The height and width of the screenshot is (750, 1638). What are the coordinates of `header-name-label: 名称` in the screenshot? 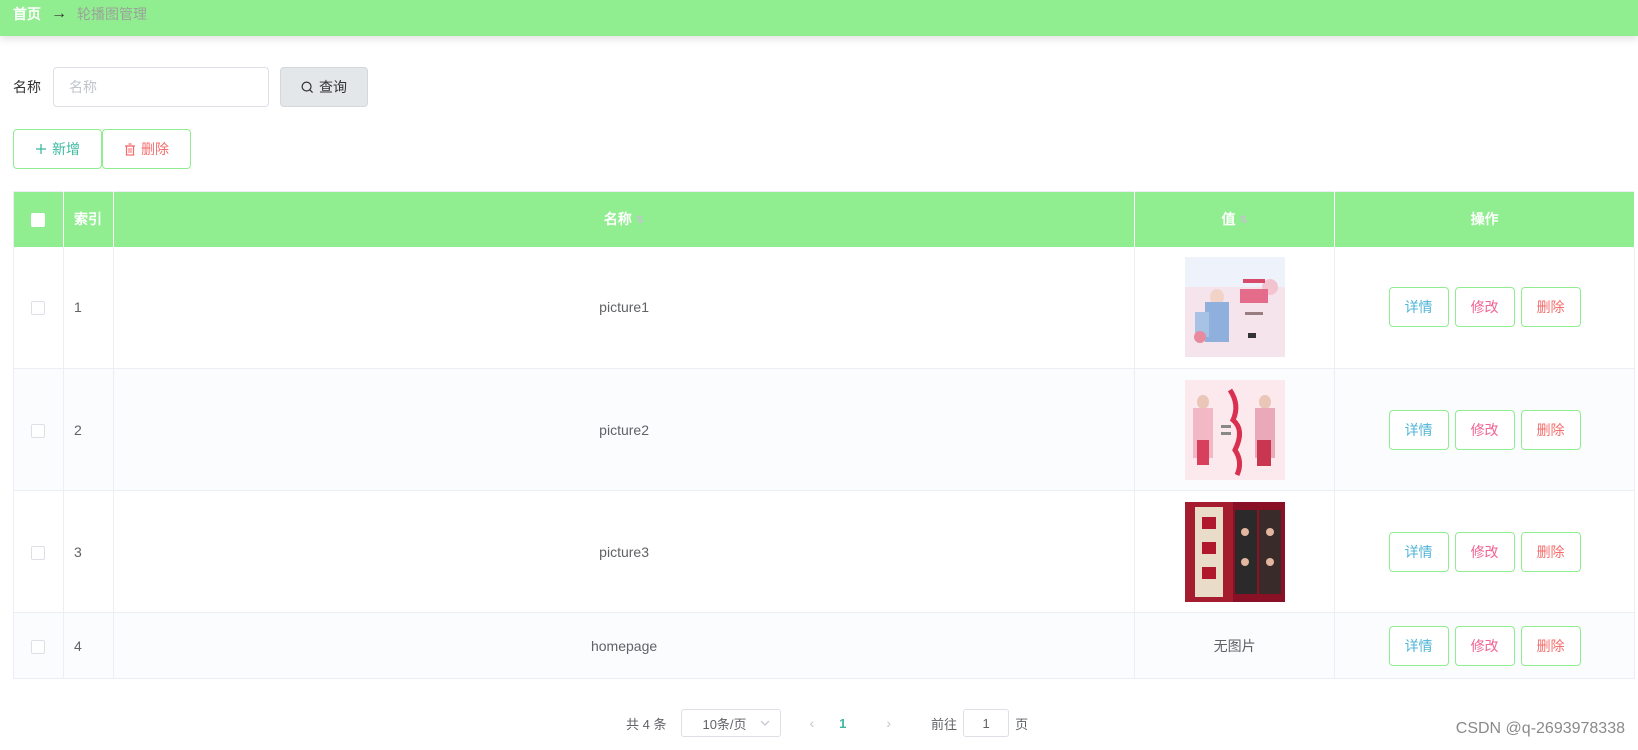 It's located at (617, 219).